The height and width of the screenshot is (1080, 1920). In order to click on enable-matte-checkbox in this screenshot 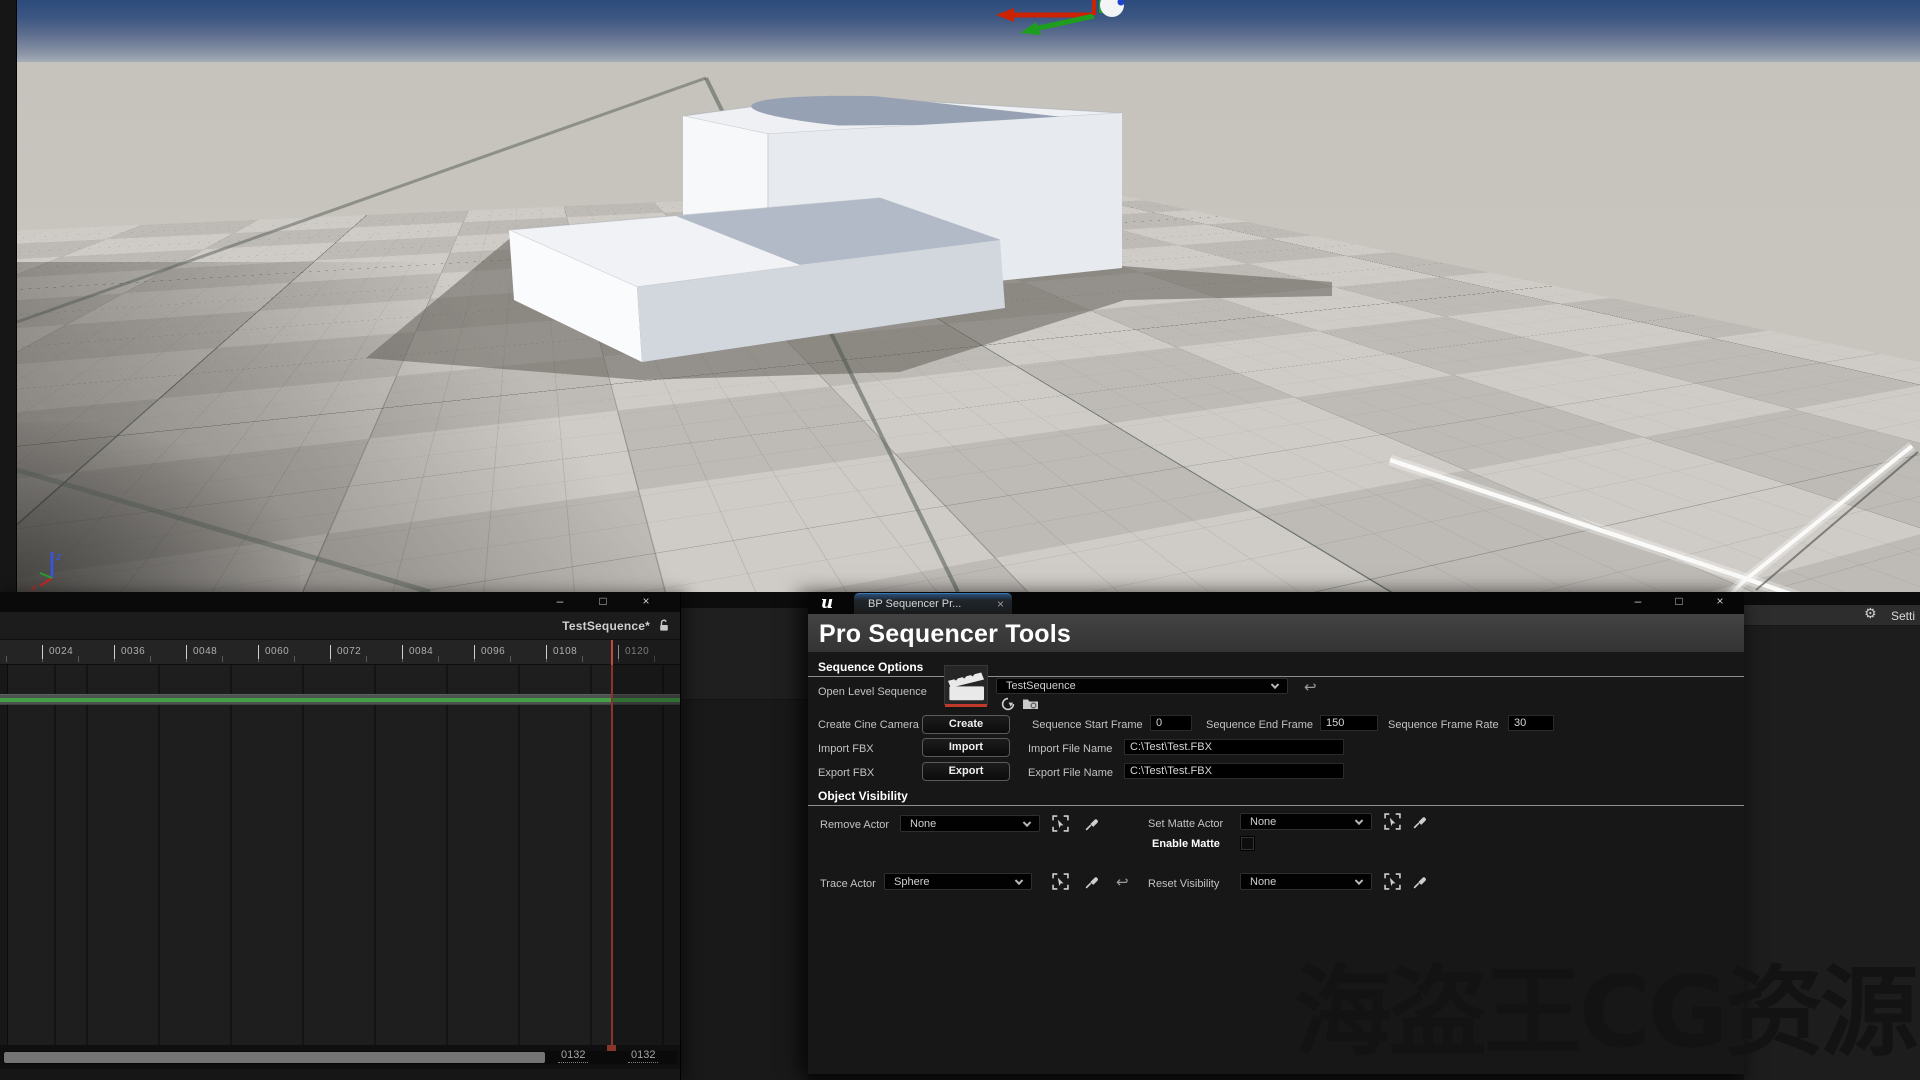, I will do `click(1247, 843)`.